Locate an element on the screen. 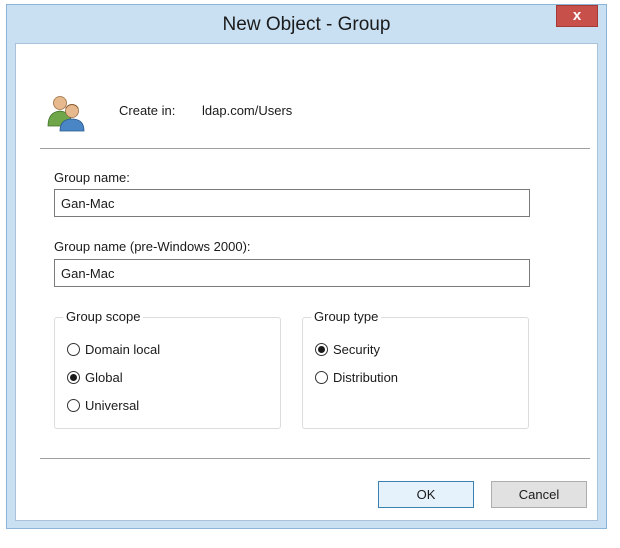  close-button: x is located at coordinates (577, 16).